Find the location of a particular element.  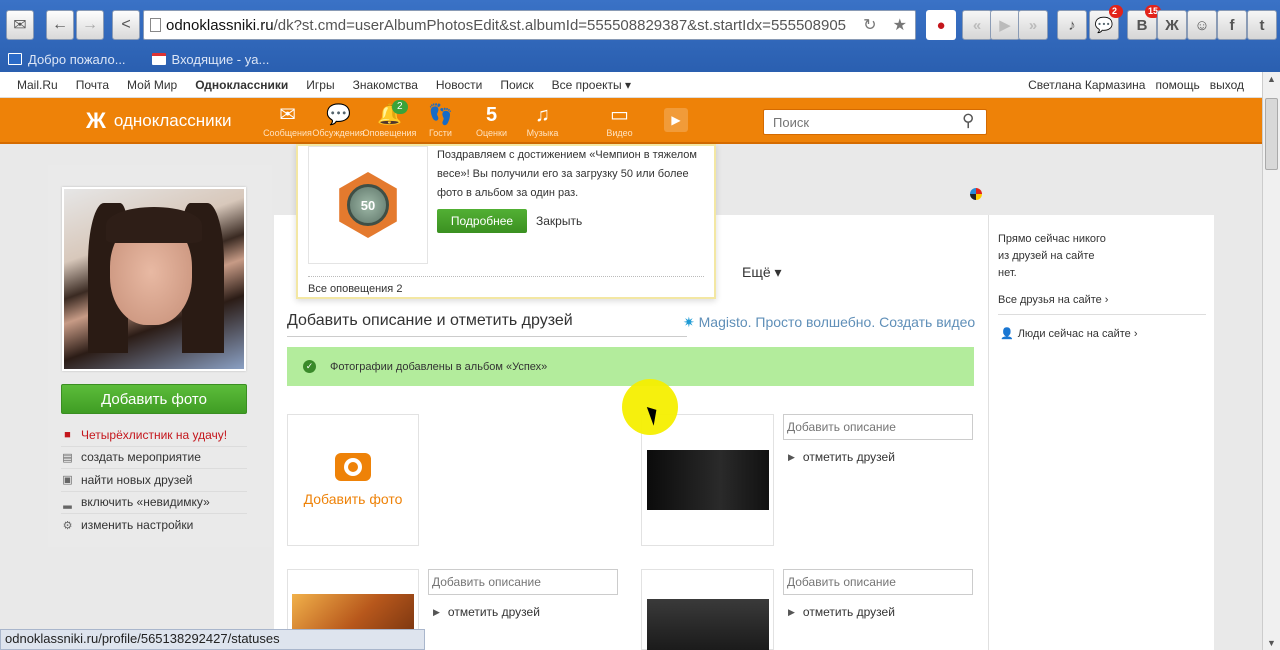

tag-label: отметить друзей is located at coordinates (848, 457).